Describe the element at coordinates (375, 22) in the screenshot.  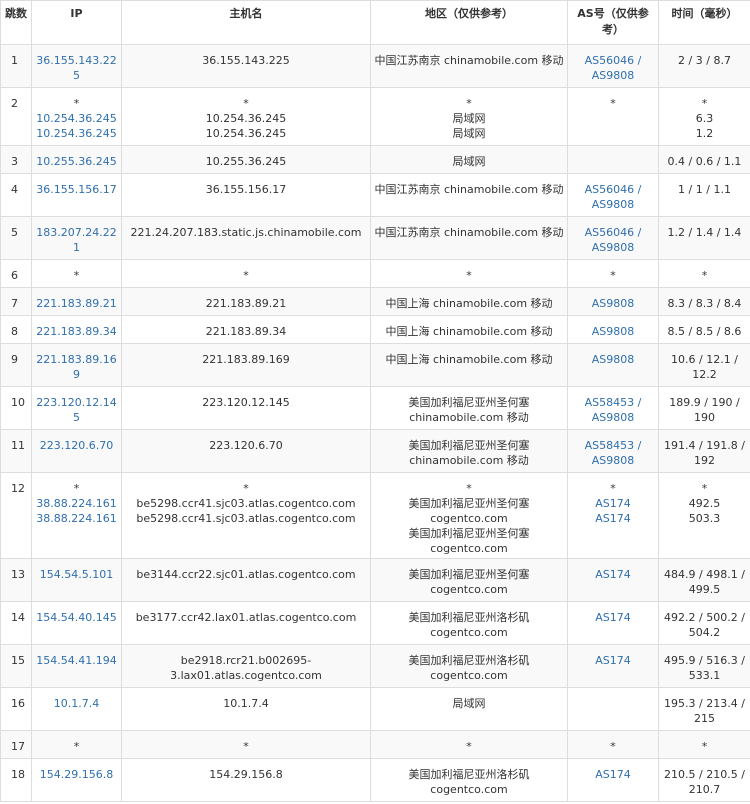
I see `table-header: 跳数 IP 主机名 地区（仅供参考） AS号（仅供参考） 时间（毫秒）` at that location.